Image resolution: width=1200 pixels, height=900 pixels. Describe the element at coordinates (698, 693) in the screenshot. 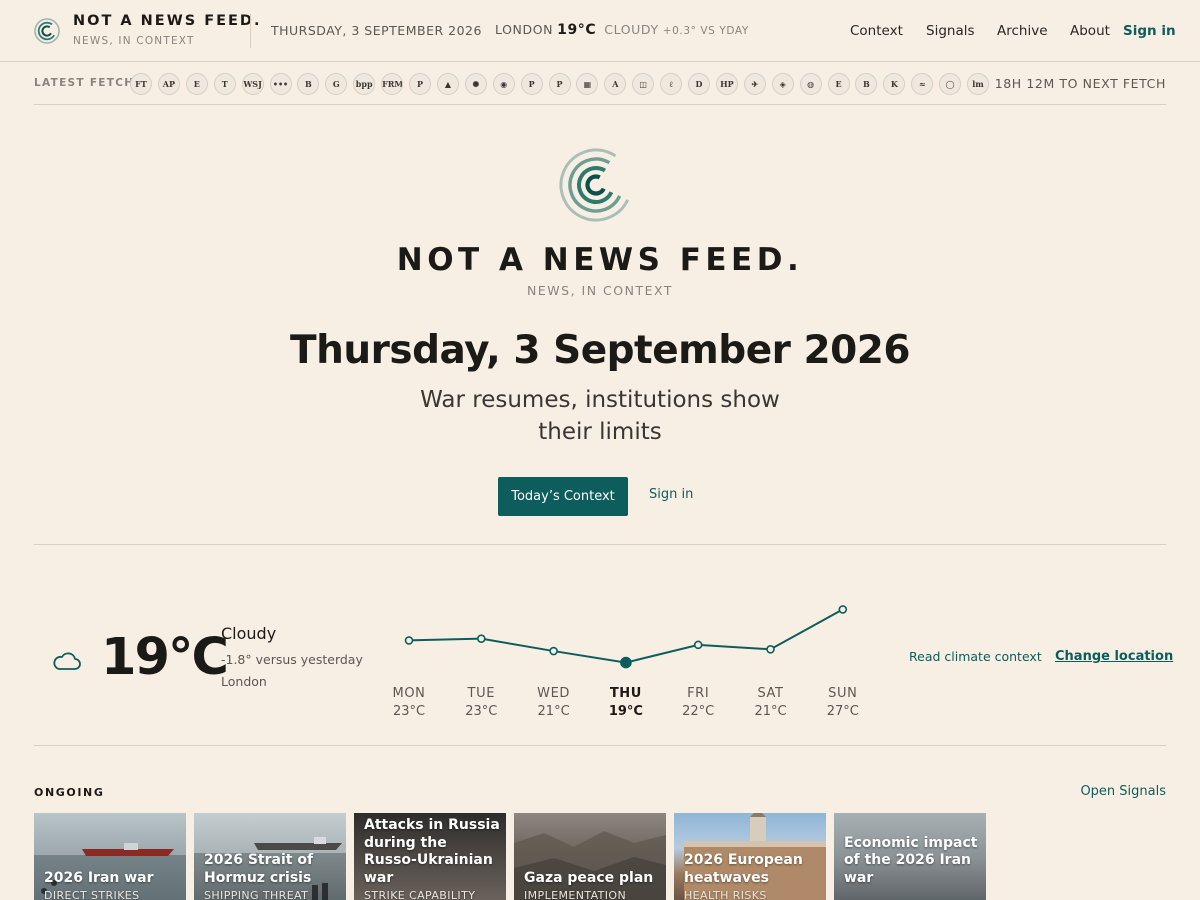

I see `forecast-day-label: FRI` at that location.